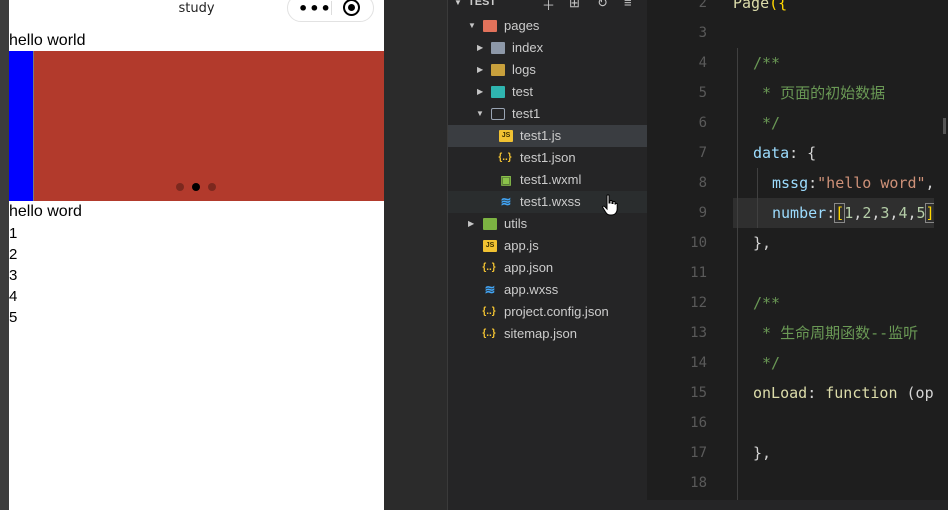  What do you see at coordinates (921, 213) in the screenshot?
I see `code-token: 5` at bounding box center [921, 213].